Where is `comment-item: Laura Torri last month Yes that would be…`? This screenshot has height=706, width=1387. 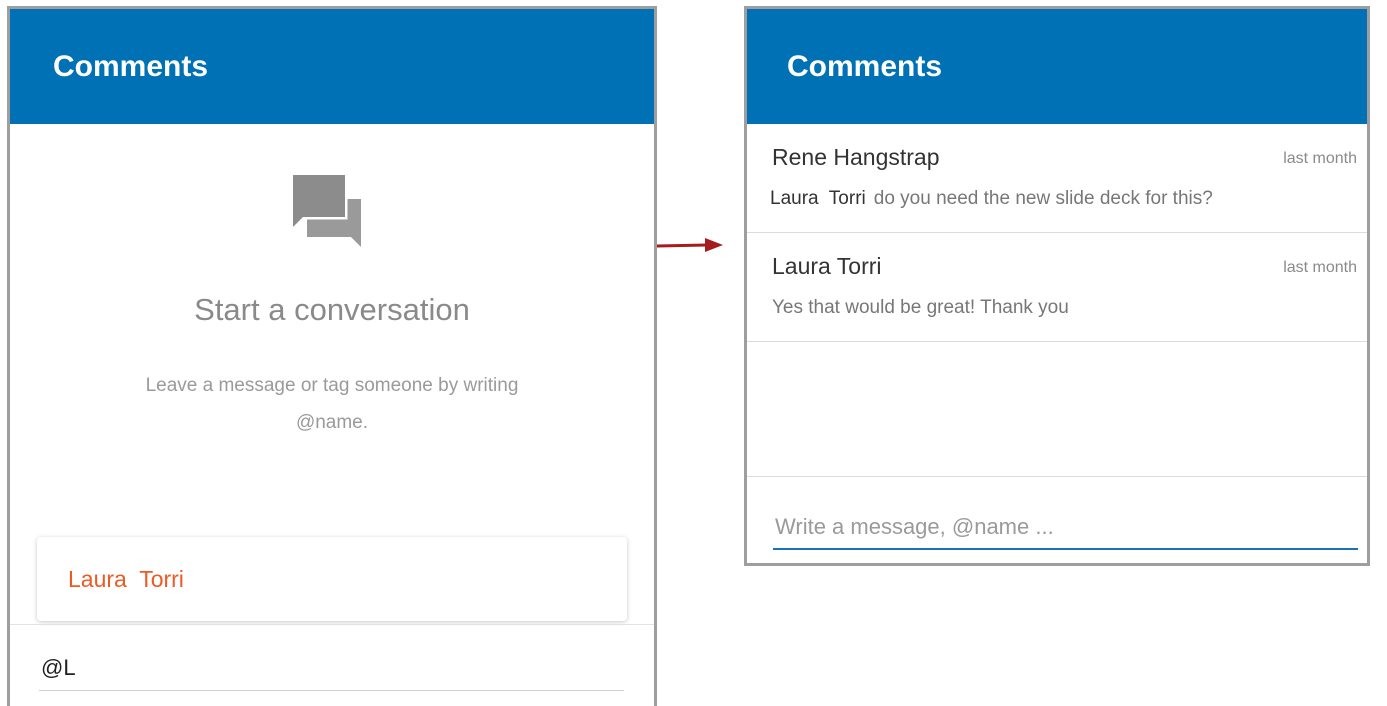
comment-item: Laura Torri last month Yes that would be… is located at coordinates (1057, 287).